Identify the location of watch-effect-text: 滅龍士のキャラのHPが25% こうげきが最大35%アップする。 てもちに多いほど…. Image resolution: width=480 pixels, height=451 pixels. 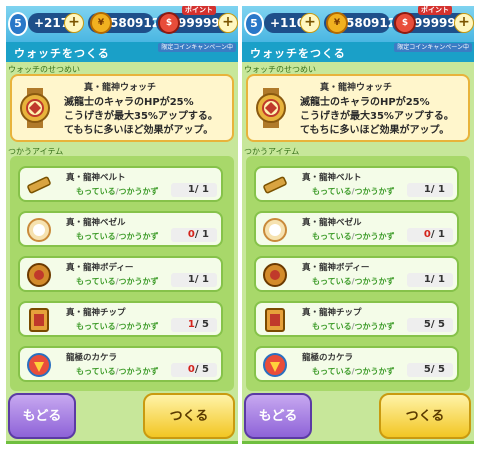
(149, 117).